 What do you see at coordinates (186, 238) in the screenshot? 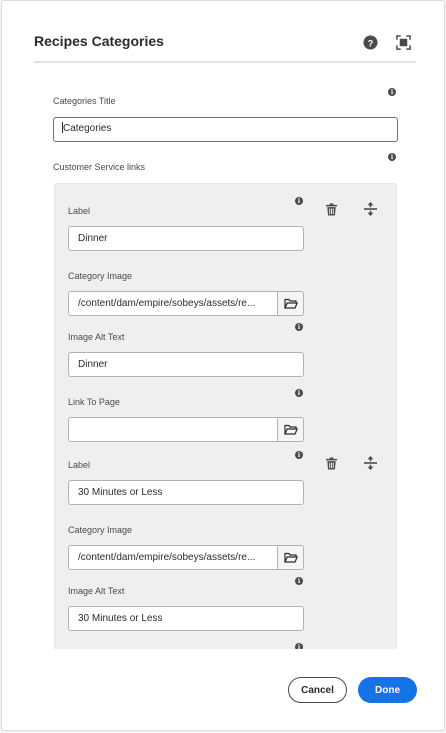
I see `item-label-input: Dinner` at bounding box center [186, 238].